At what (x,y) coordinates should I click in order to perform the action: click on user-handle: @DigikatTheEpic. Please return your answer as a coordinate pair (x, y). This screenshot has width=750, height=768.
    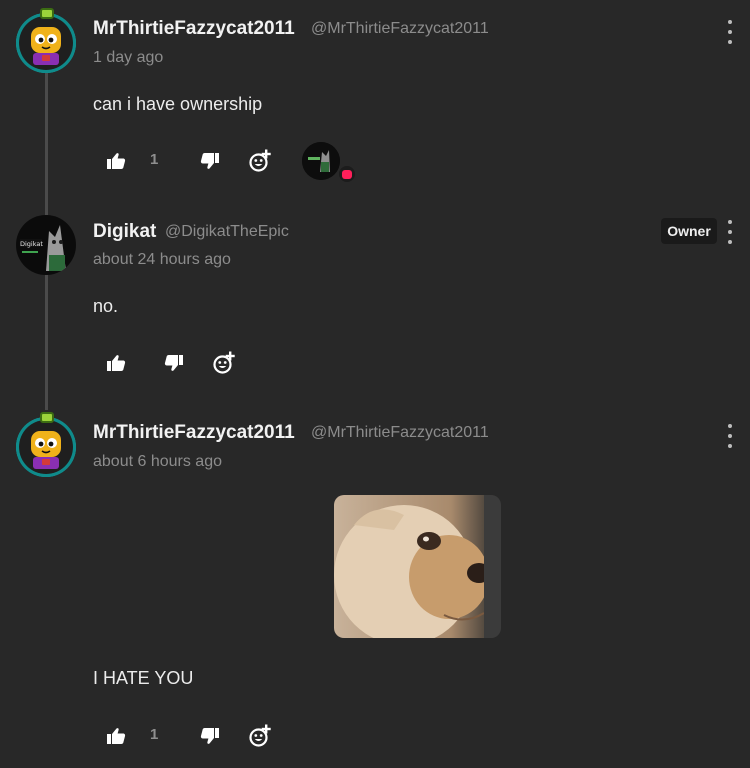
    Looking at the image, I should click on (227, 232).